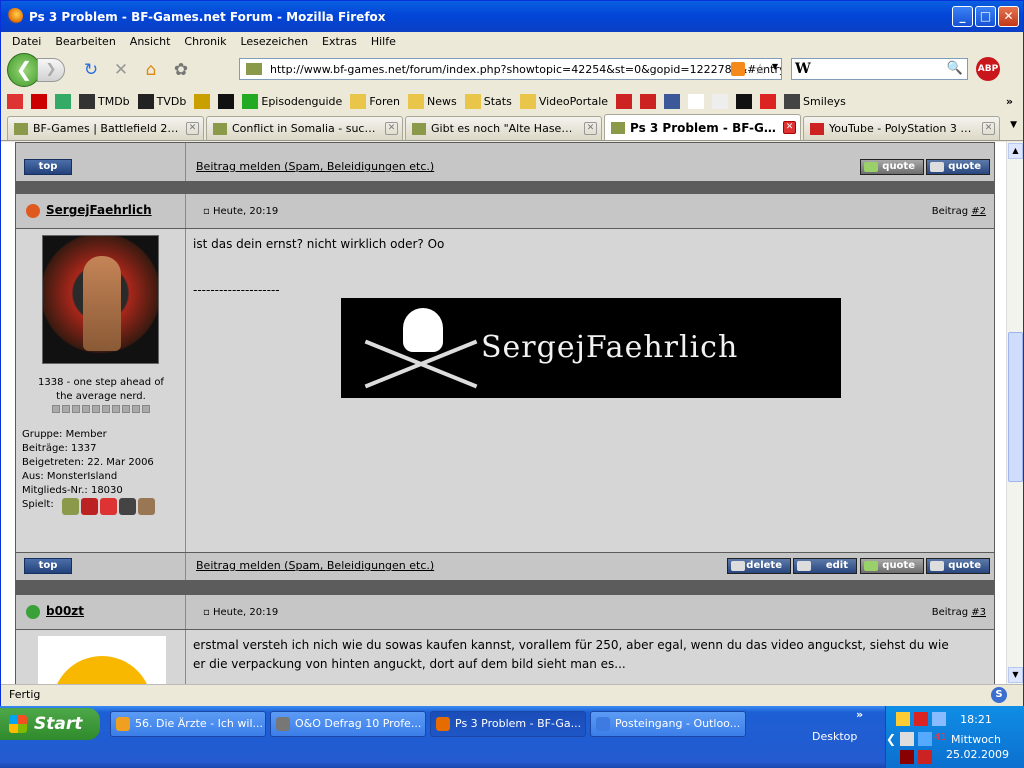  What do you see at coordinates (106, 101) in the screenshot?
I see `bookmark-item: TMDb` at bounding box center [106, 101].